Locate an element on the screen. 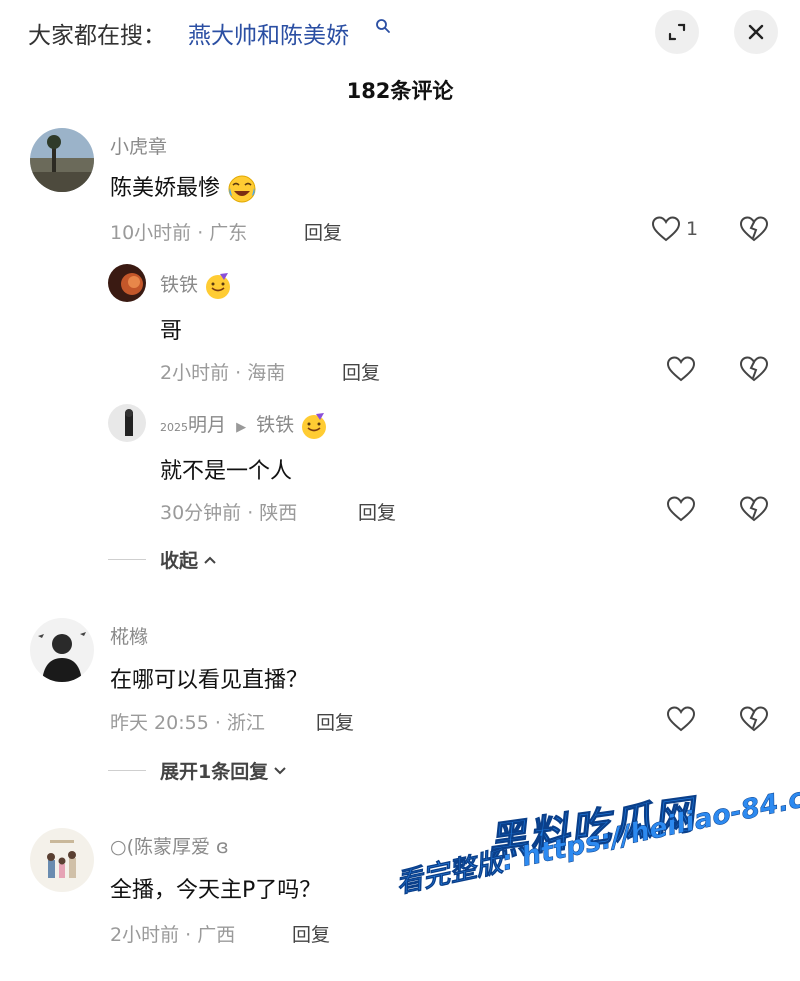  comment-time-location: 2小时前 · 广西 is located at coordinates (173, 935).